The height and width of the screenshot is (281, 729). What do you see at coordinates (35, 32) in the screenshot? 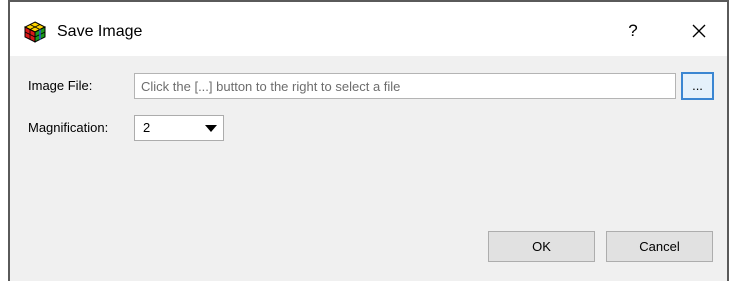
I see `colored-cube-icon` at bounding box center [35, 32].